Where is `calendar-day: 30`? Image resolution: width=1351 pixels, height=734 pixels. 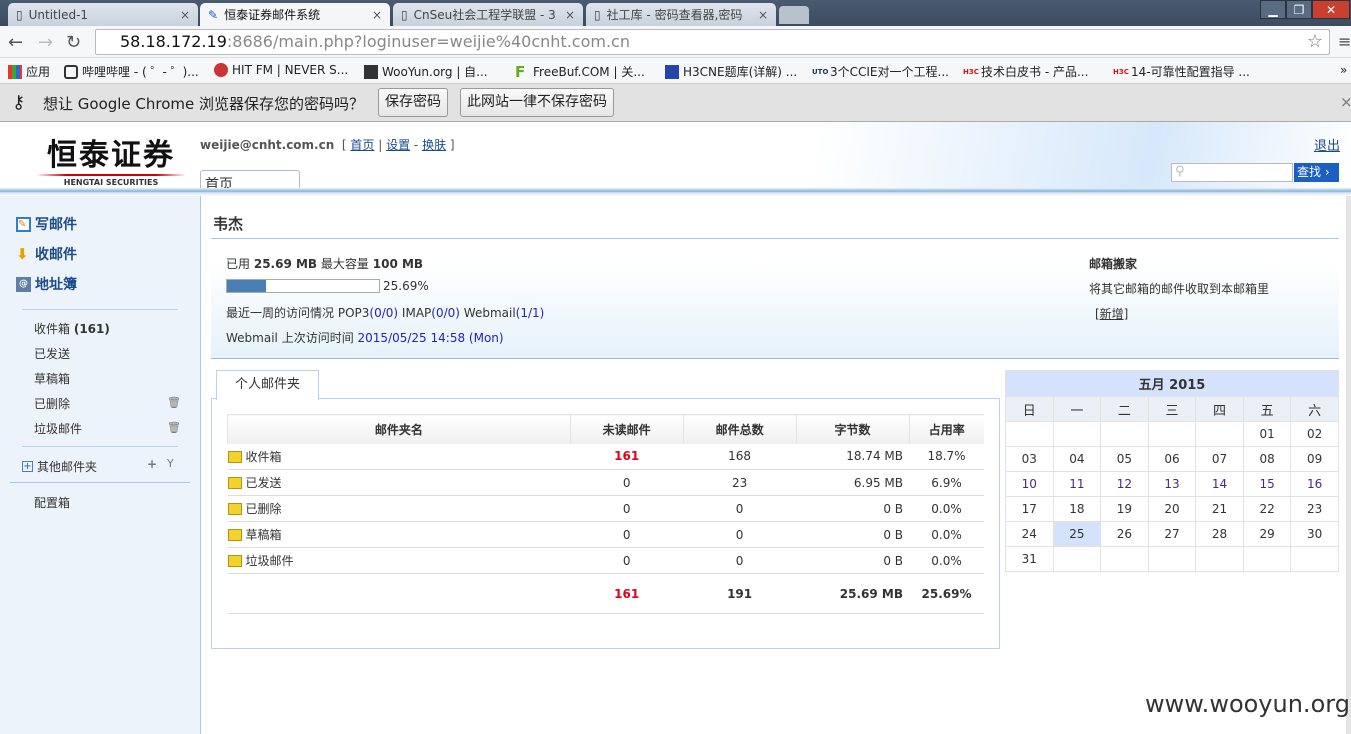 calendar-day: 30 is located at coordinates (1314, 534).